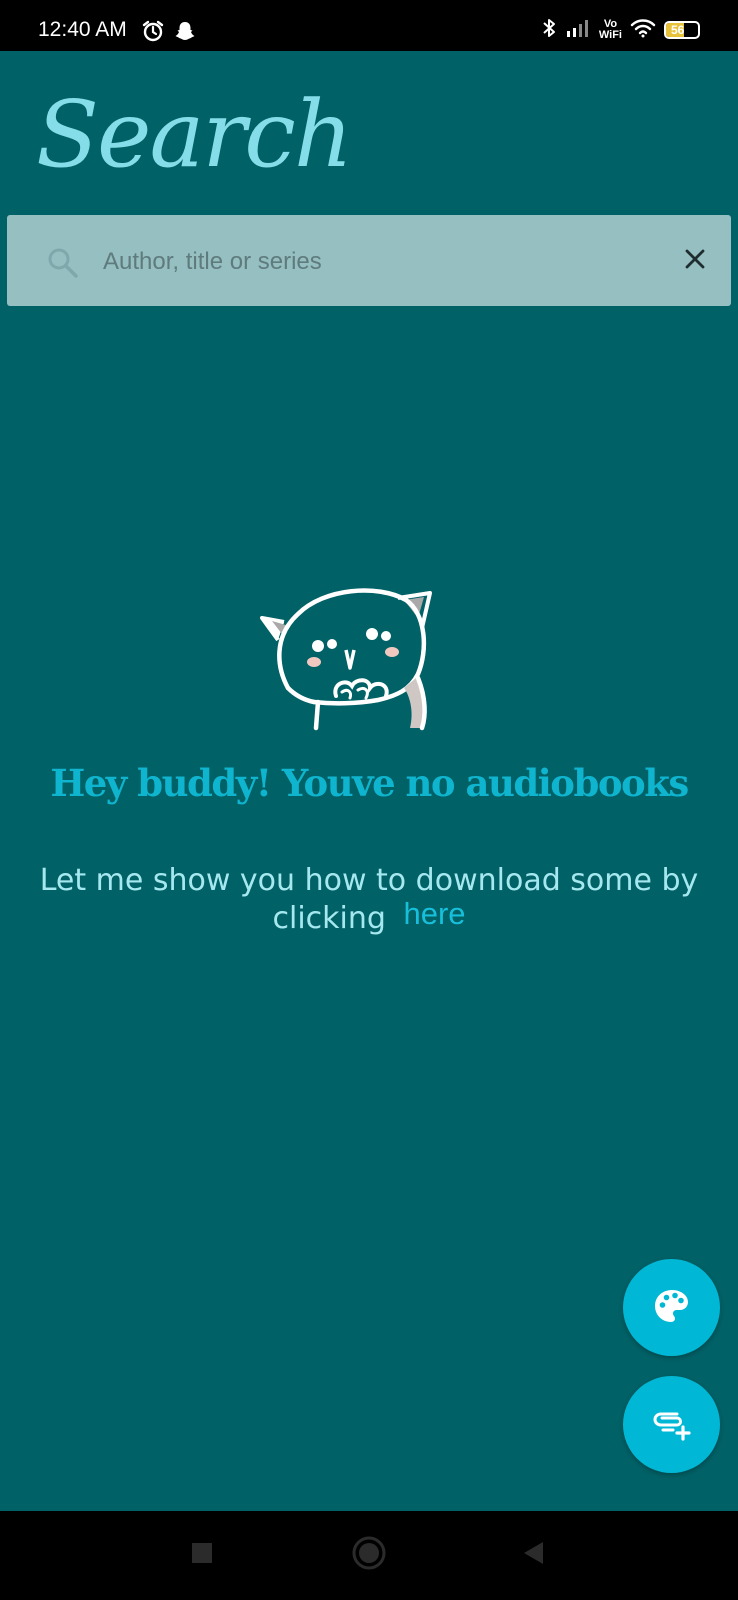 This screenshot has height=1600, width=738. What do you see at coordinates (549, 30) in the screenshot?
I see `bluetooth-icon` at bounding box center [549, 30].